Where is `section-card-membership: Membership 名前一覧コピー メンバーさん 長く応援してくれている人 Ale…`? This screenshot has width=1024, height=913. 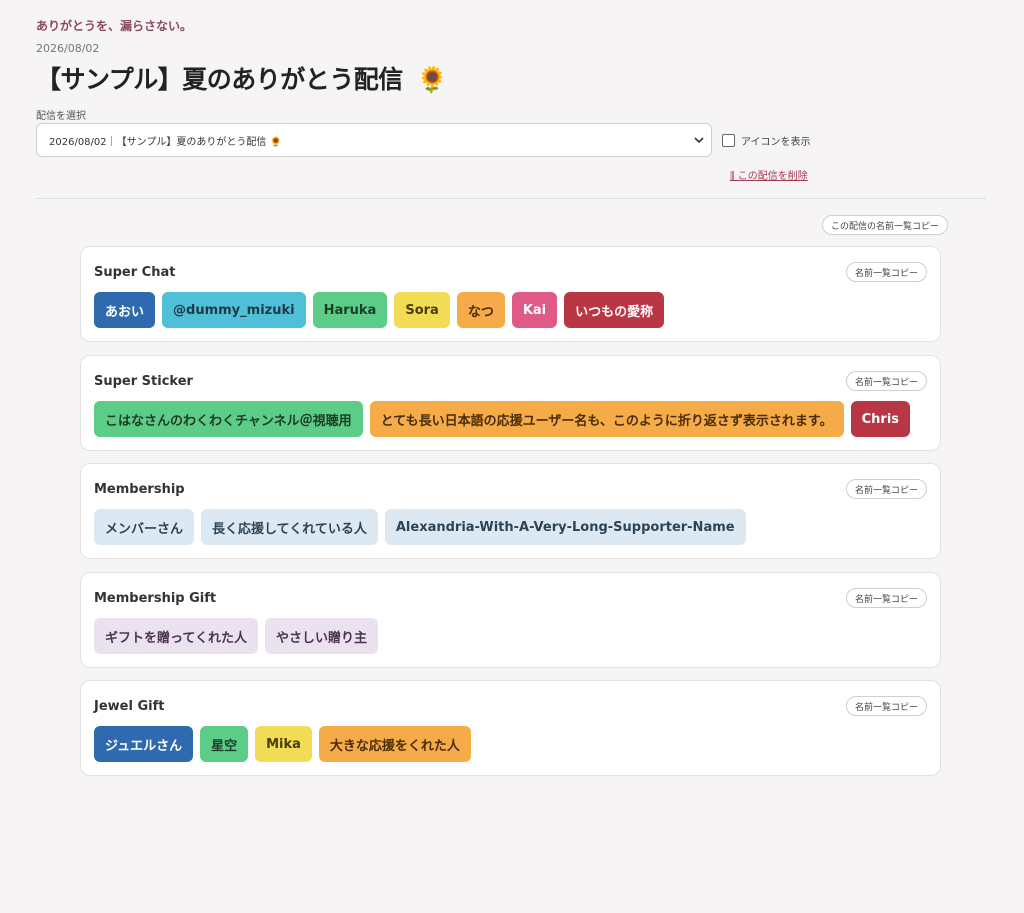
section-card-membership: Membership 名前一覧コピー メンバーさん 長く応援してくれている人 Ale… is located at coordinates (510, 511).